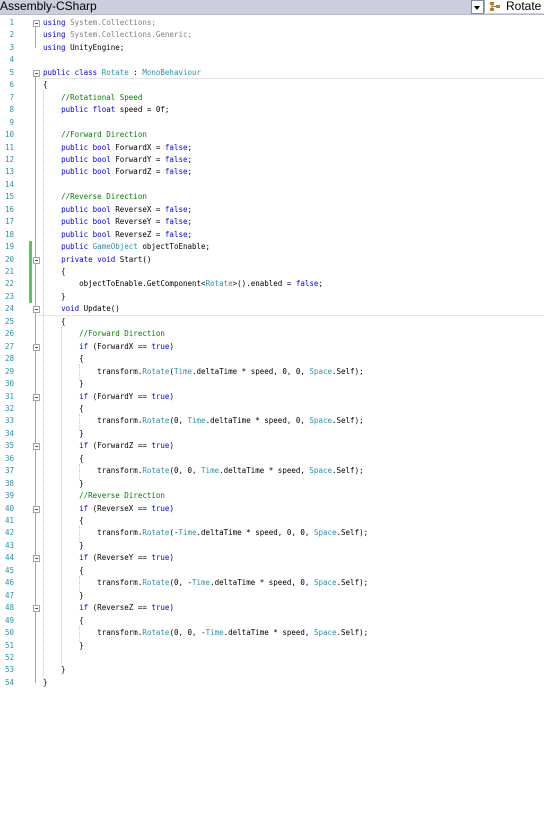 This screenshot has height=837, width=544. What do you see at coordinates (108, 347) in the screenshot?
I see `code-line: if (ForwardX == true)` at bounding box center [108, 347].